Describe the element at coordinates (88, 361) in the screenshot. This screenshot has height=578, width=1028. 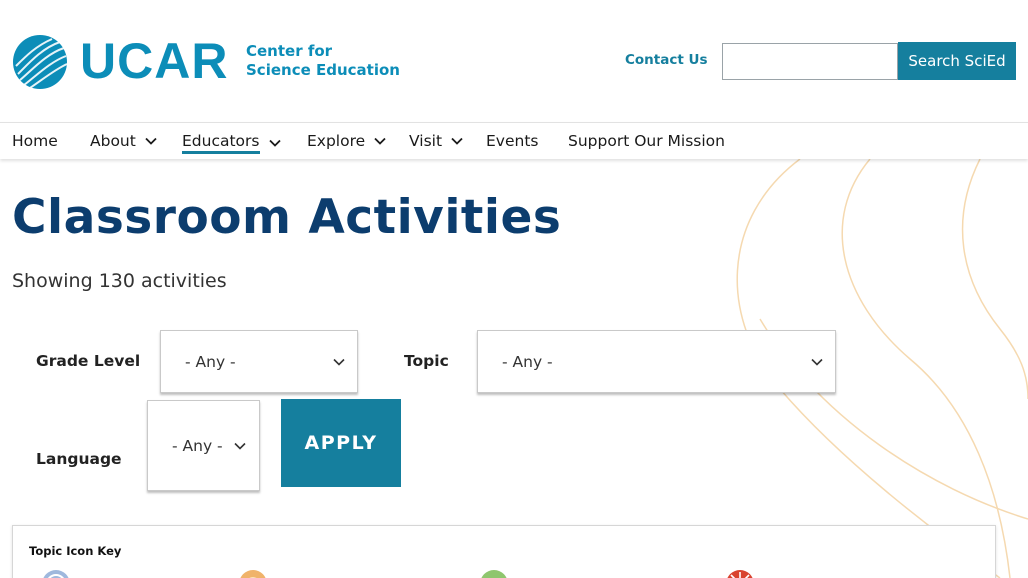
I see `grade-level-label: Grade Level` at that location.